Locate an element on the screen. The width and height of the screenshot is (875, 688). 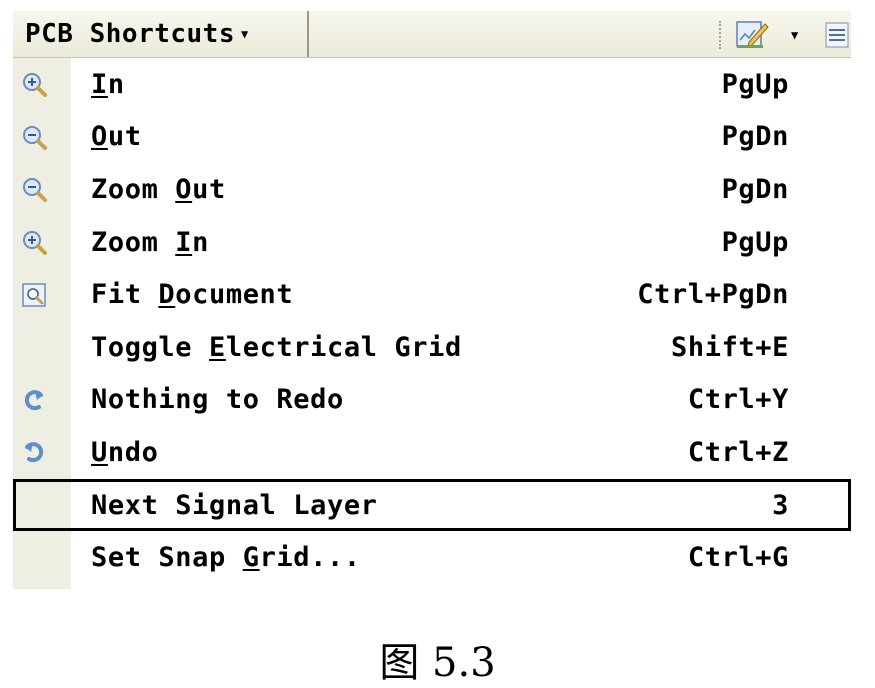
menu-item-label: Undo is located at coordinates (125, 452).